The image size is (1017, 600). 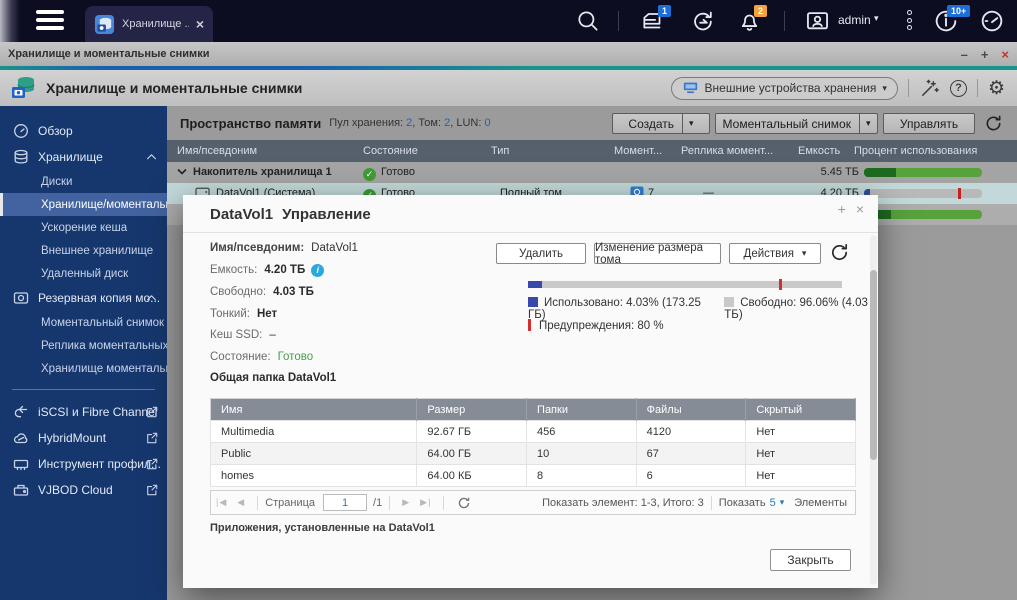 I want to click on share-folders: 456, so click(x=581, y=431).